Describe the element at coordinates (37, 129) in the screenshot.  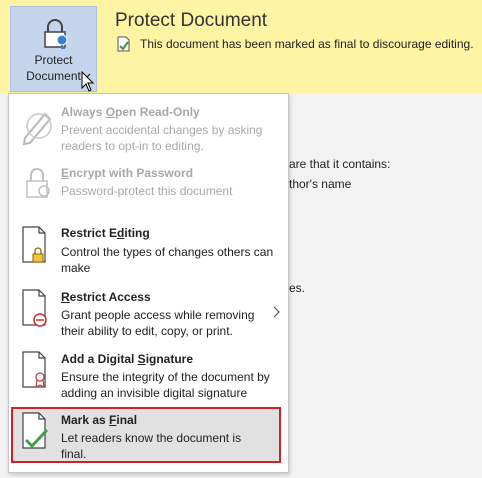
I see `pencil-disabled-icon` at that location.